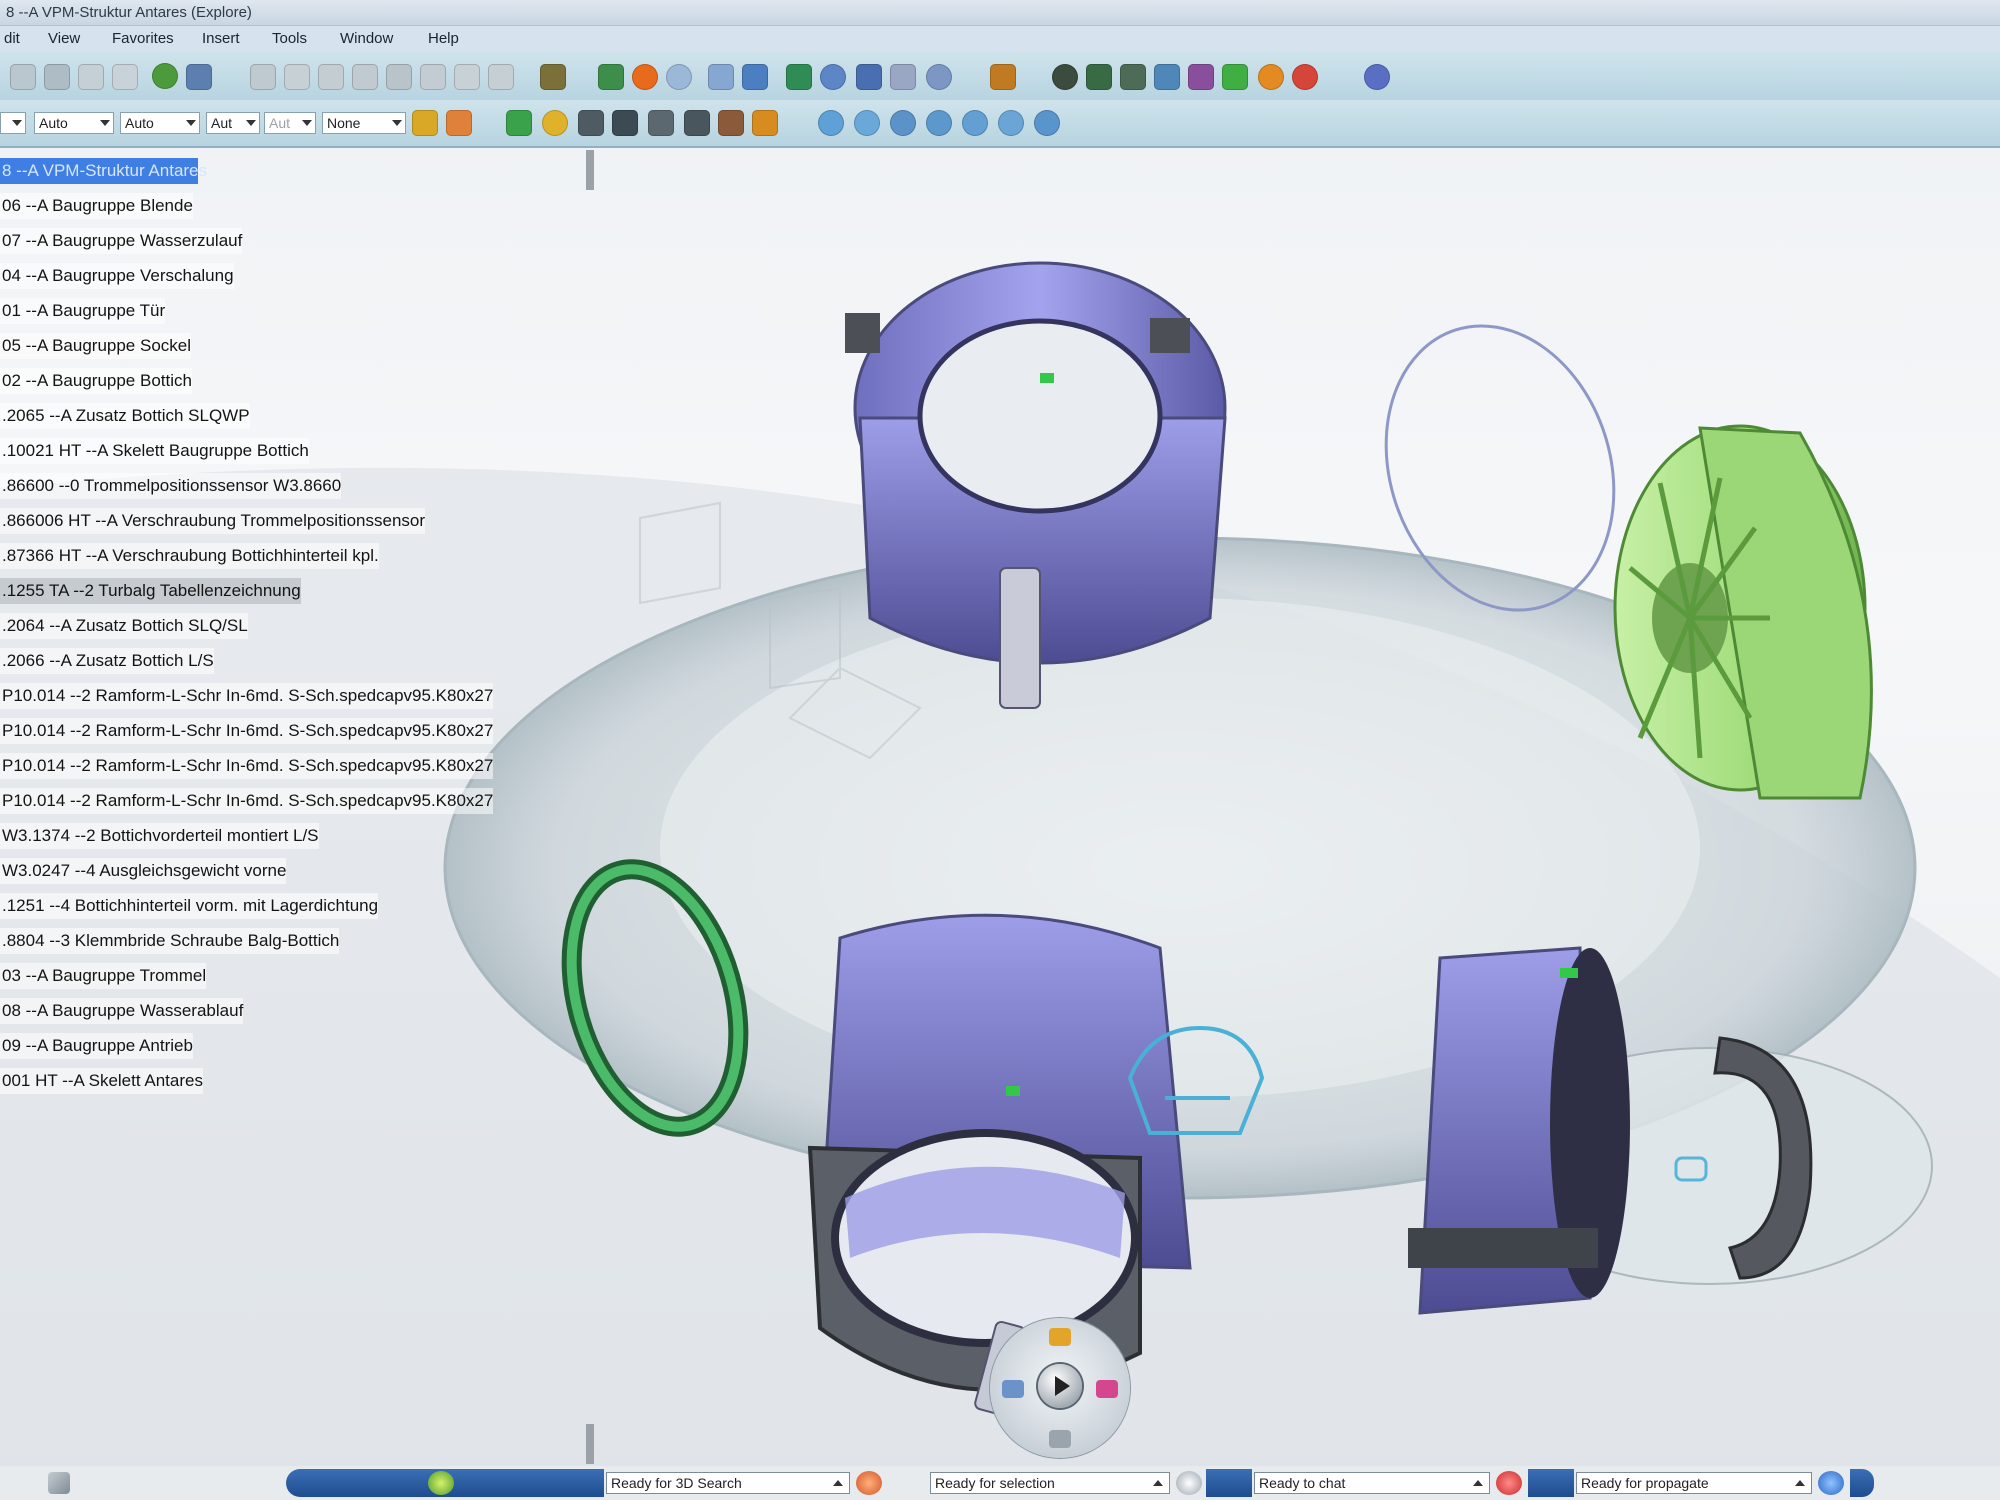 The height and width of the screenshot is (1500, 2000). What do you see at coordinates (939, 77) in the screenshot?
I see `magnify-icon` at bounding box center [939, 77].